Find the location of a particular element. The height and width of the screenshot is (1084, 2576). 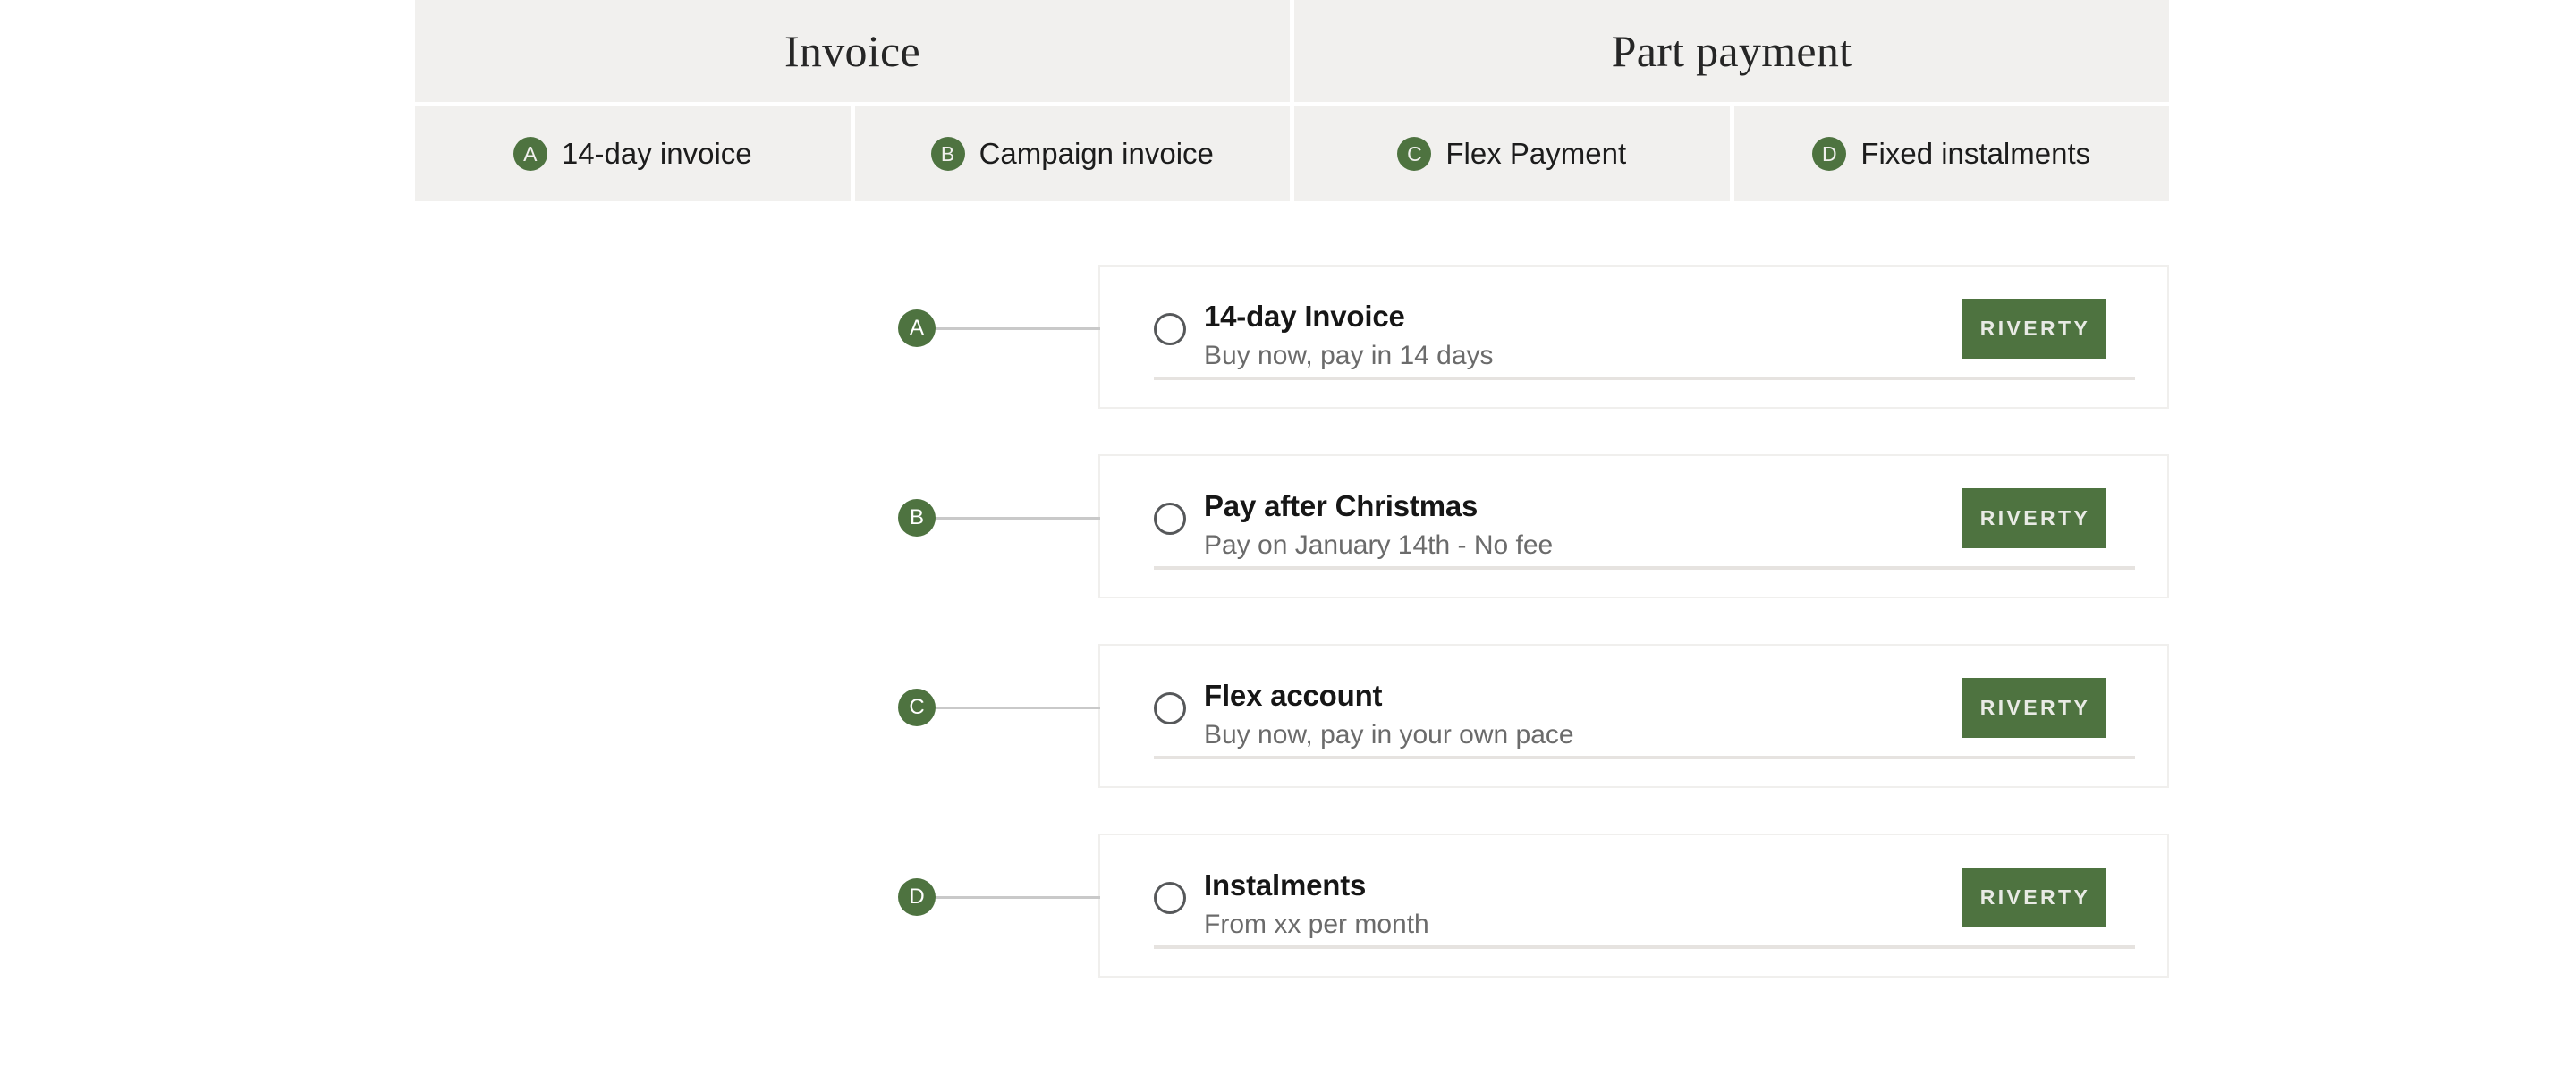

step-badge-c-icon: C is located at coordinates (917, 708).